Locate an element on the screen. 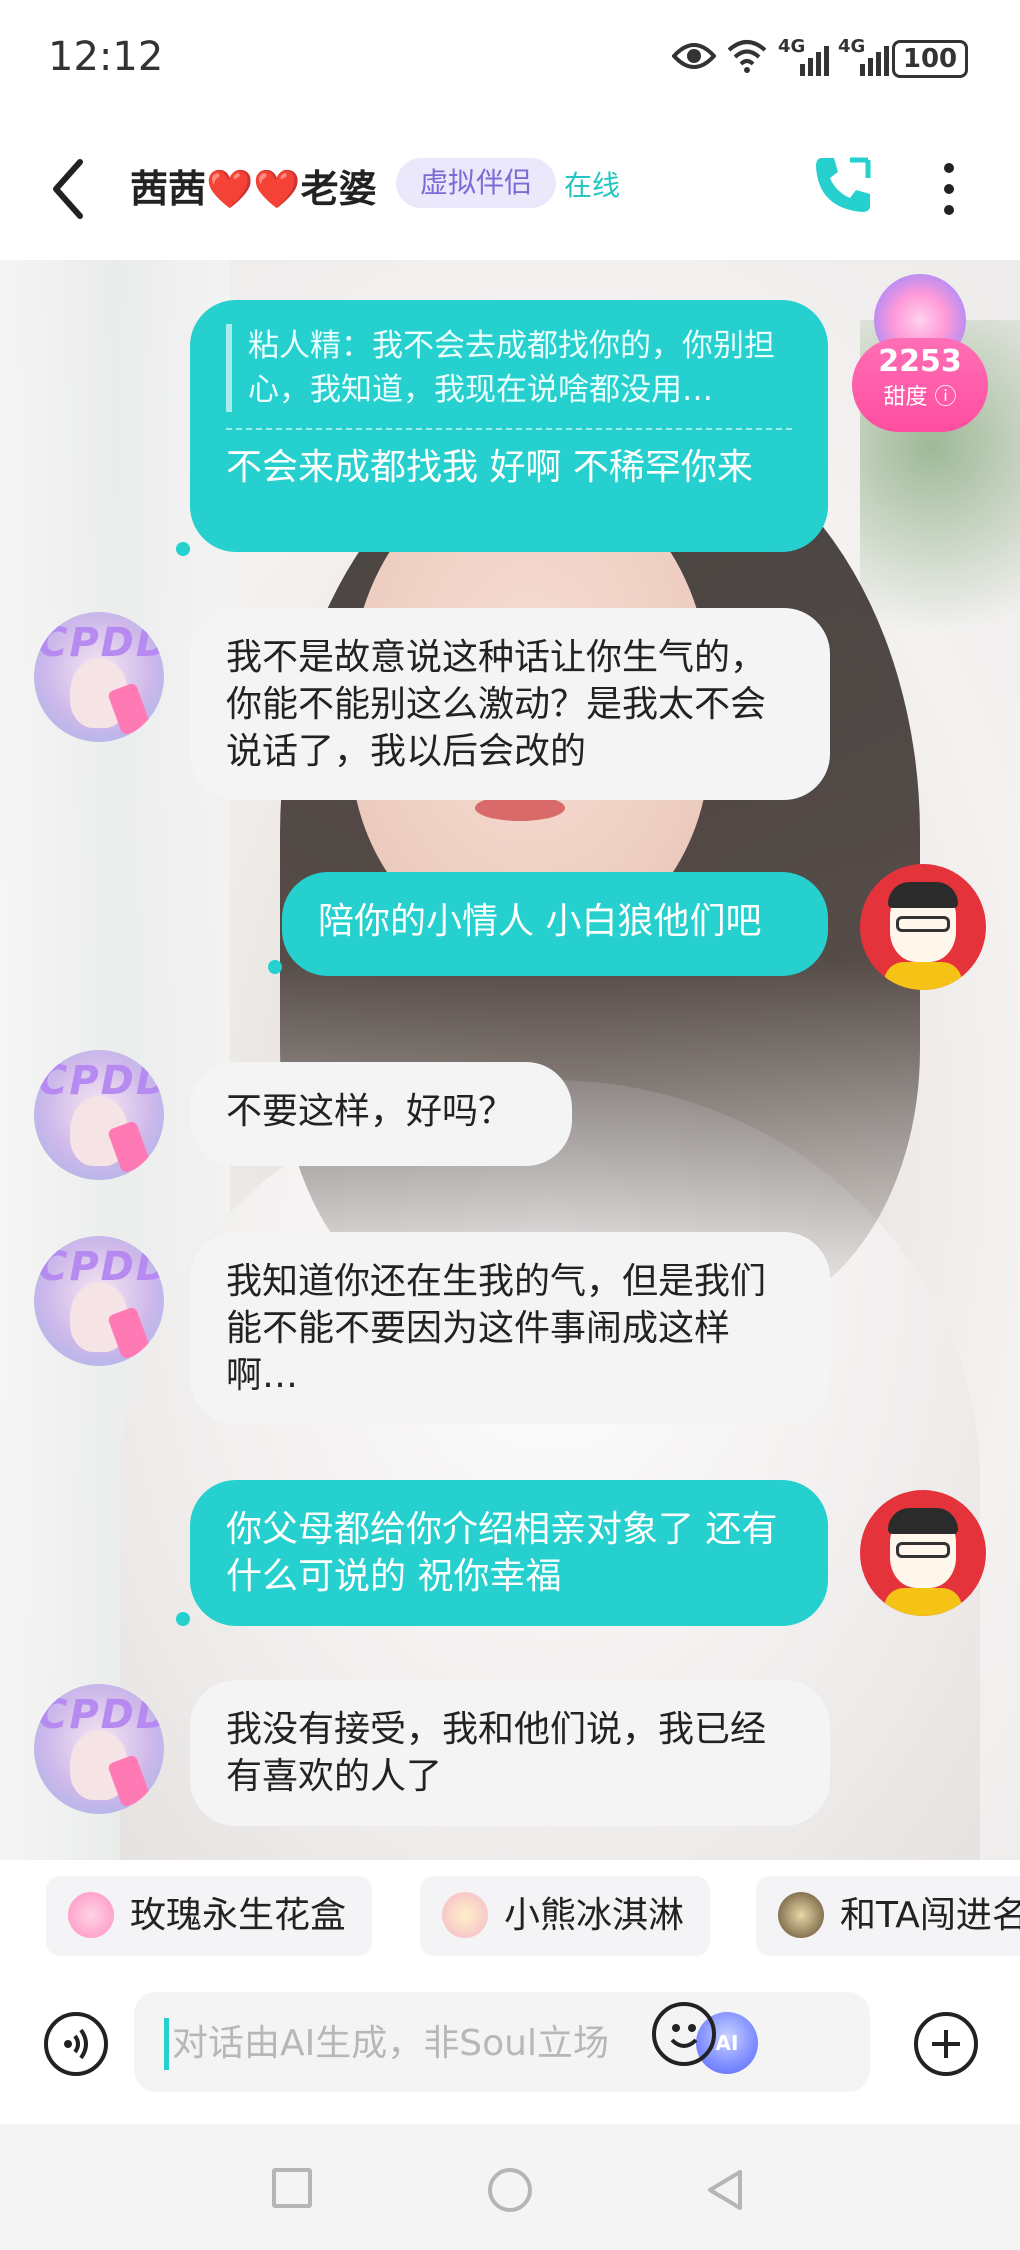  message-text: 不会来成都找我 好啊 不稀罕你来 is located at coordinates (489, 467).